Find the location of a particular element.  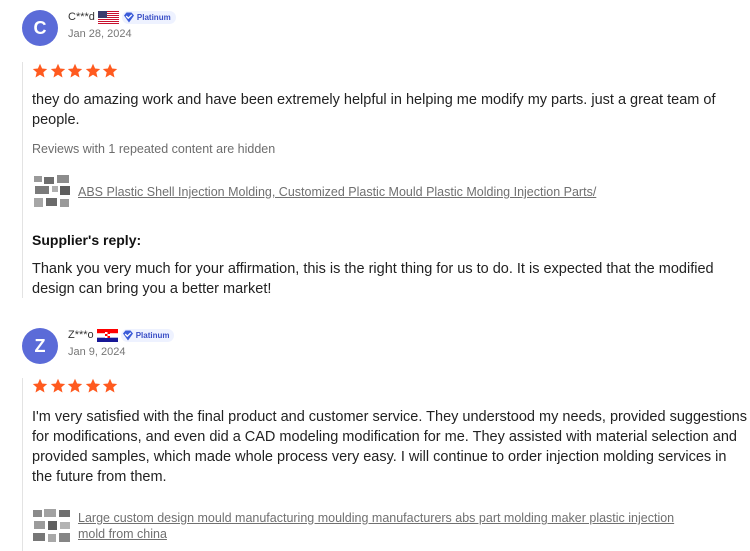

review-header: C C***d Platinum Jan 28, 2024 is located at coordinates (222, 30).